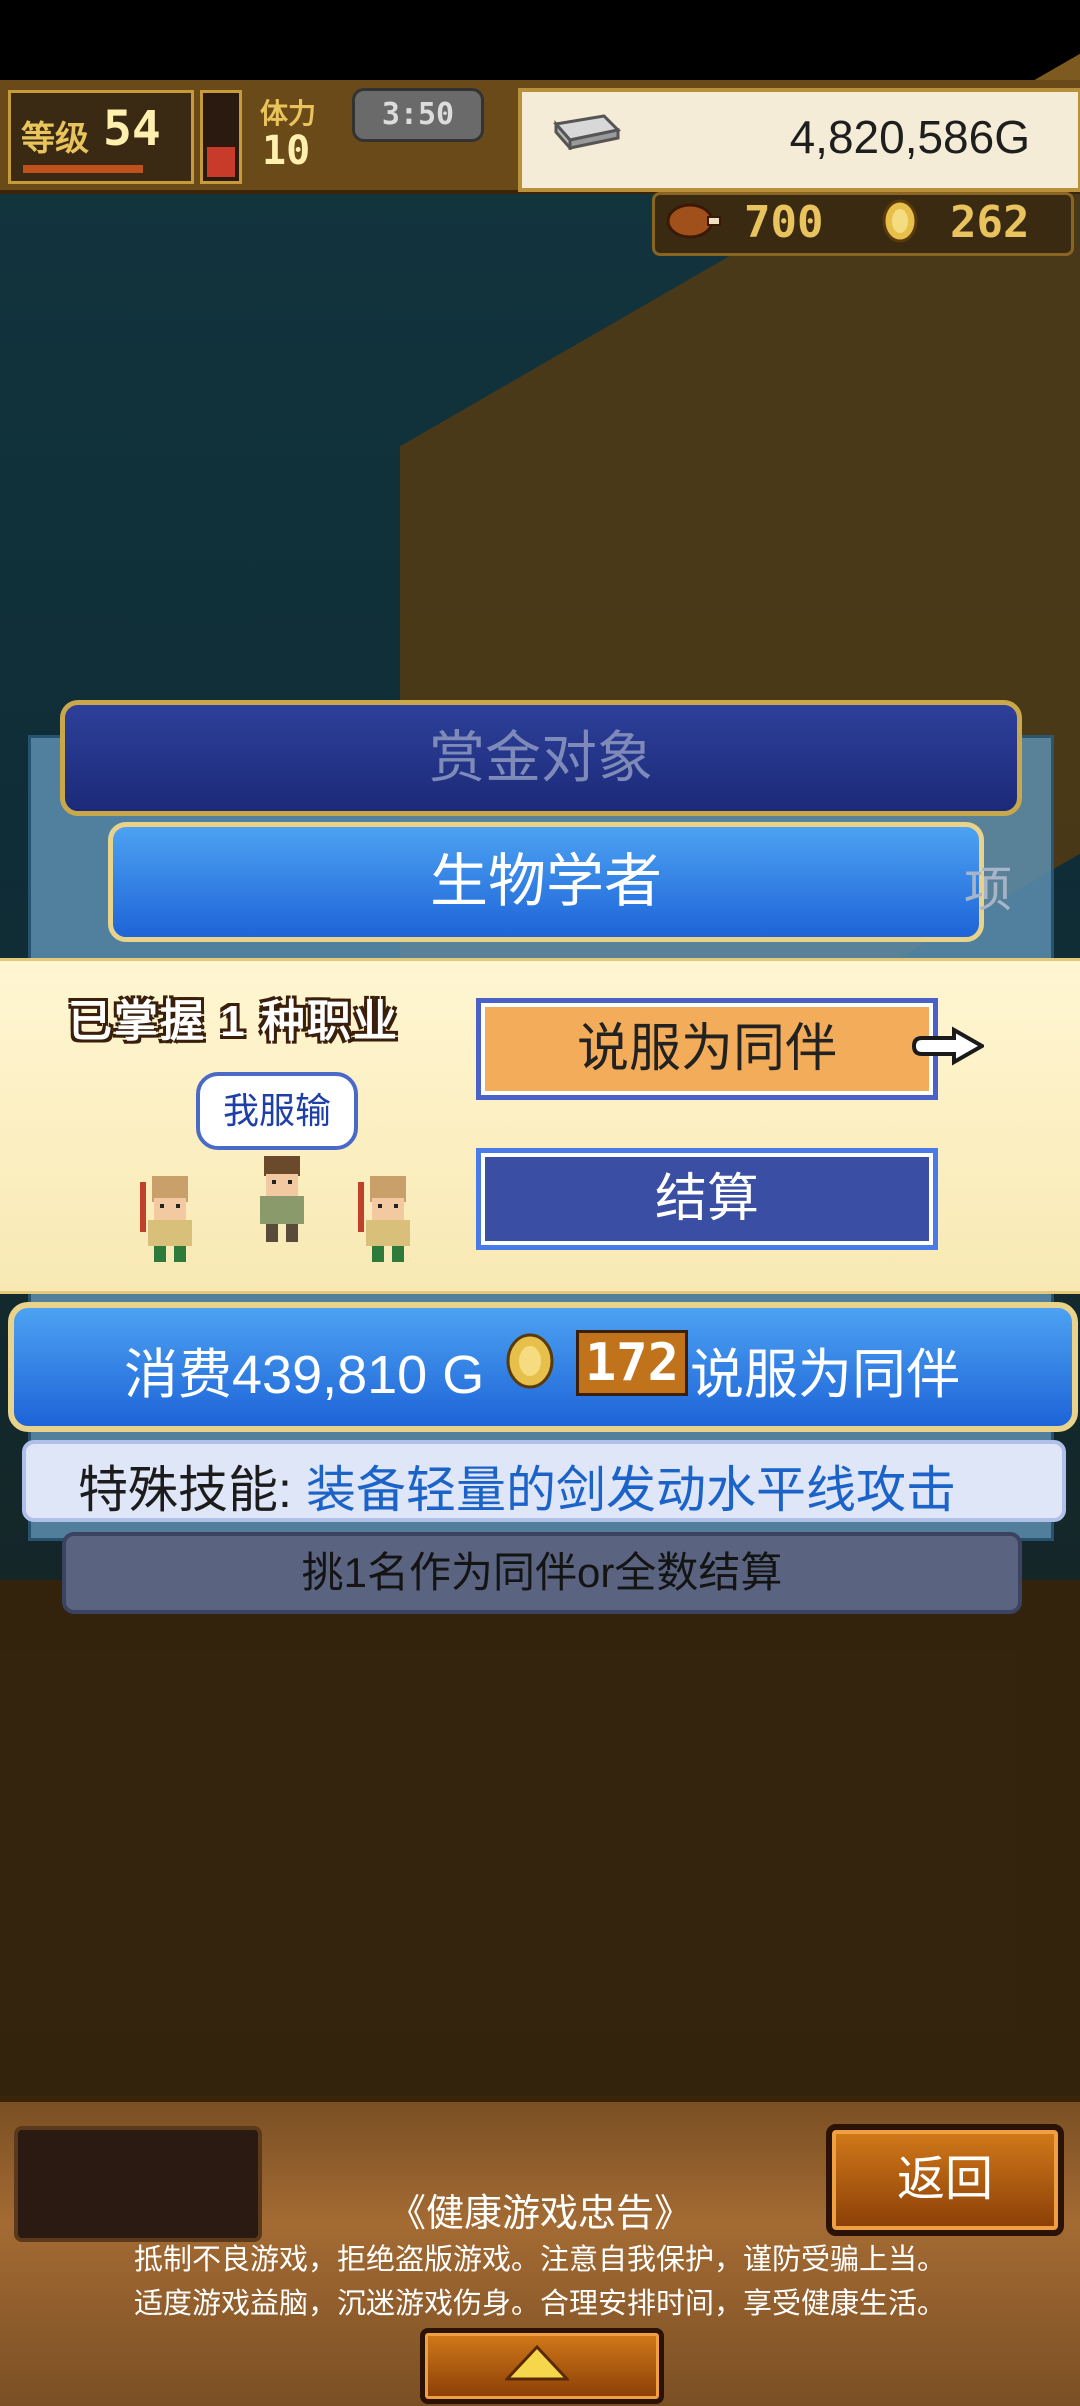 Image resolution: width=1080 pixels, height=2406 pixels. Describe the element at coordinates (825, 1375) in the screenshot. I see `cost-action-label: 说服为同伴` at that location.